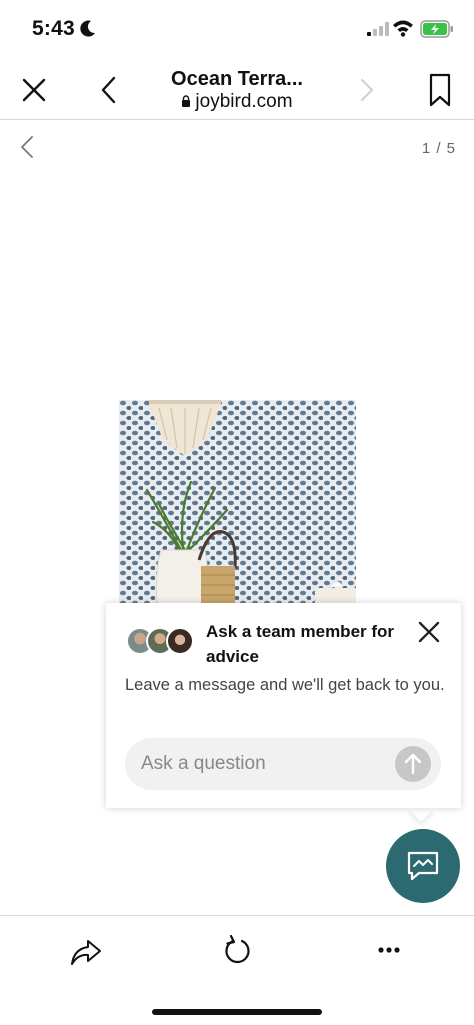 Image resolution: width=474 pixels, height=1025 pixels. What do you see at coordinates (237, 951) in the screenshot?
I see `reload-icon` at bounding box center [237, 951].